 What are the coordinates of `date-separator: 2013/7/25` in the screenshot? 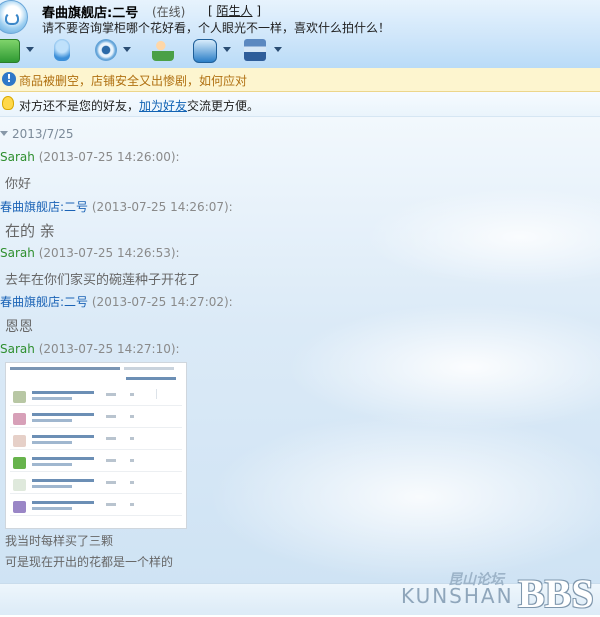 It's located at (37, 134).